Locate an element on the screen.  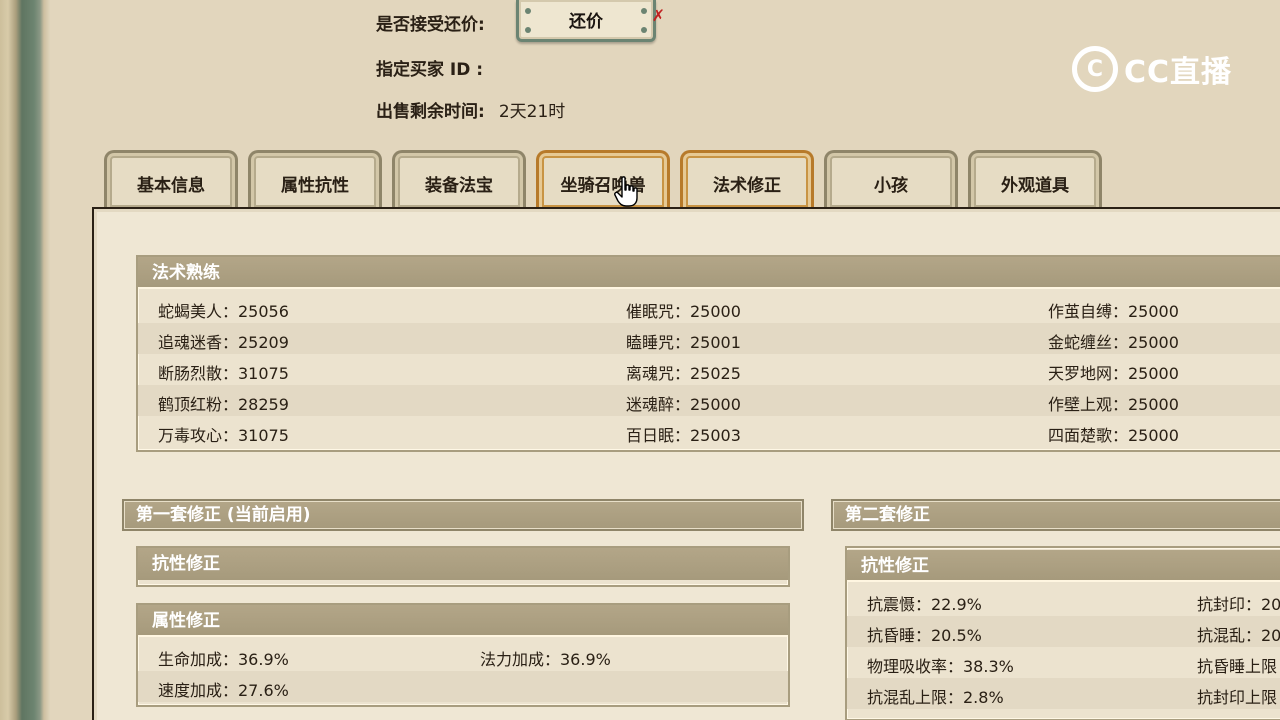
tab-label: 装备法宝 is located at coordinates (459, 186).